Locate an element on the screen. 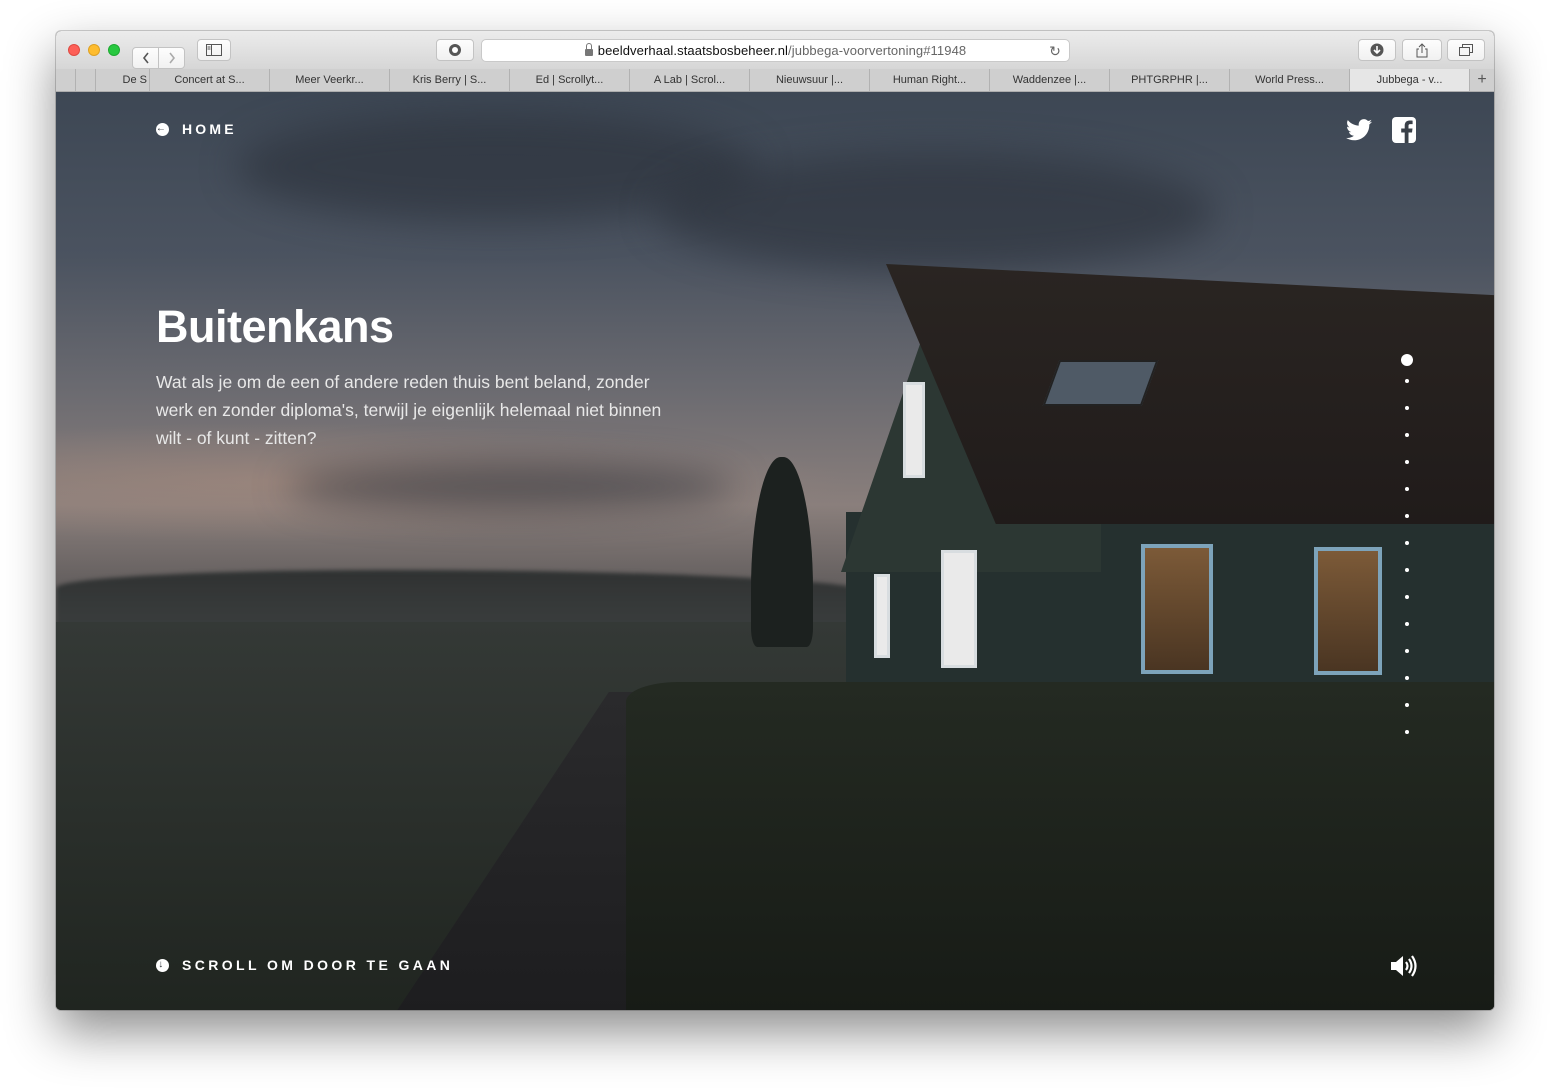  arrow-down-circle-icon: ↓ is located at coordinates (162, 965).